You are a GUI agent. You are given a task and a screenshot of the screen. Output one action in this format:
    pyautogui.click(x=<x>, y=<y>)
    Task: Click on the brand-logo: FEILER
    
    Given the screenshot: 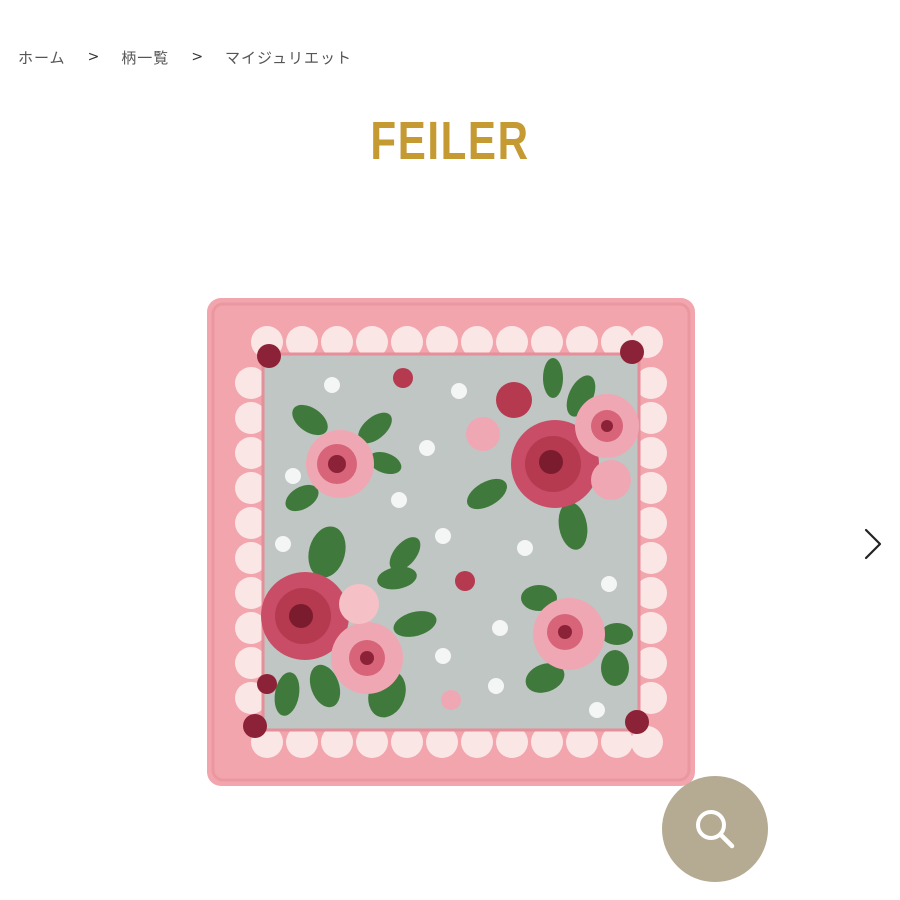 What is the action you would take?
    pyautogui.click(x=450, y=141)
    